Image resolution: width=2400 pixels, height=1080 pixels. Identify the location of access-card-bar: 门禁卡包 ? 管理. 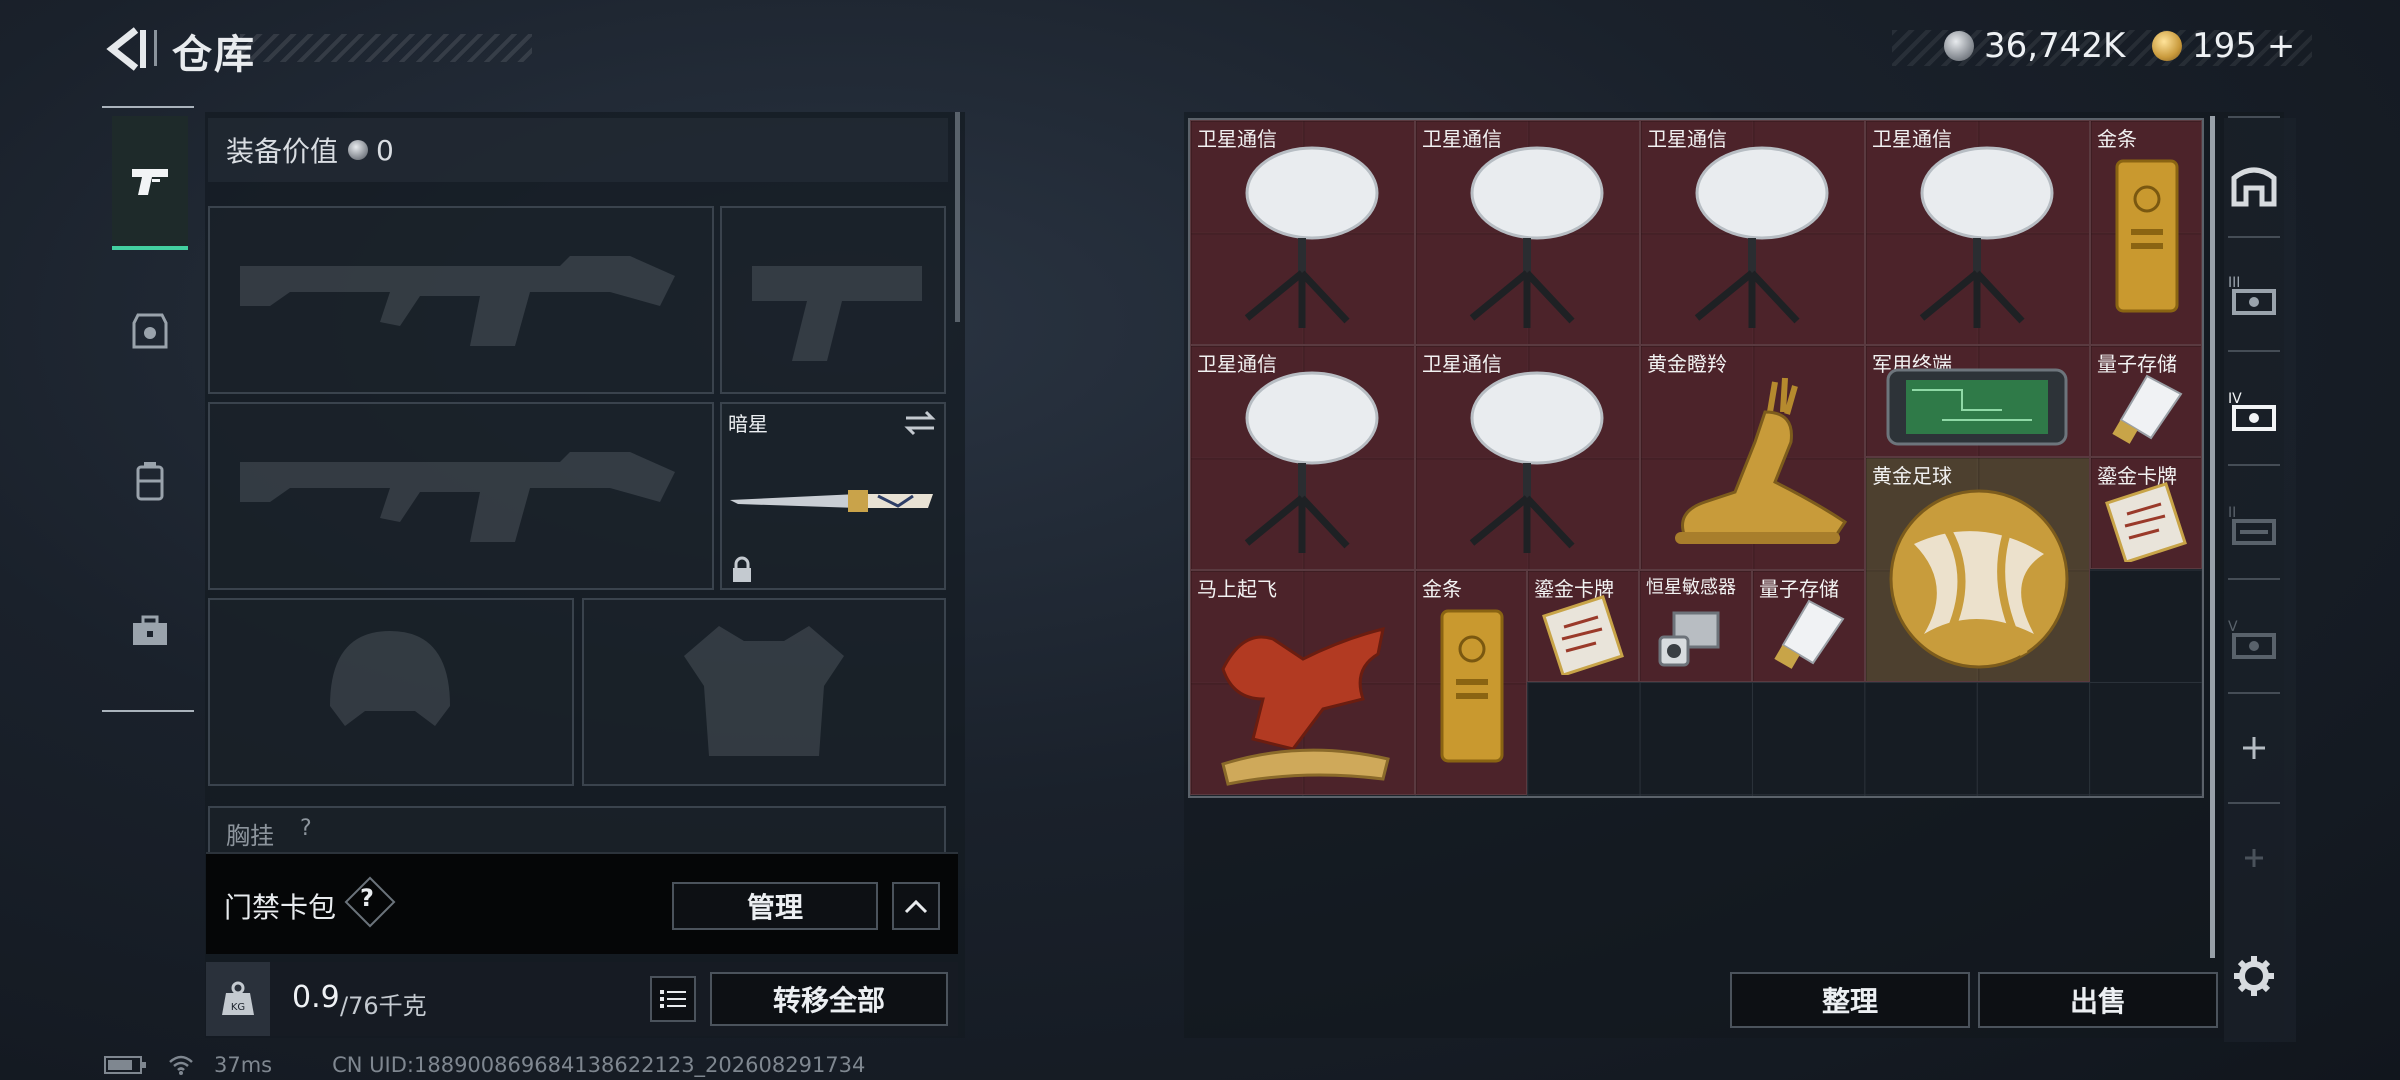
(582, 903).